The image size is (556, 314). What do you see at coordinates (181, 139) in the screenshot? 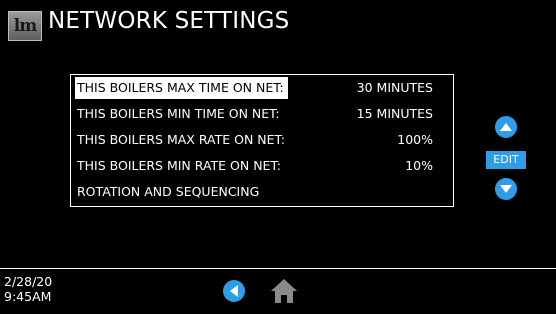
I see `setting-label: THIS BOILERS MAX RATE ON NET:` at bounding box center [181, 139].